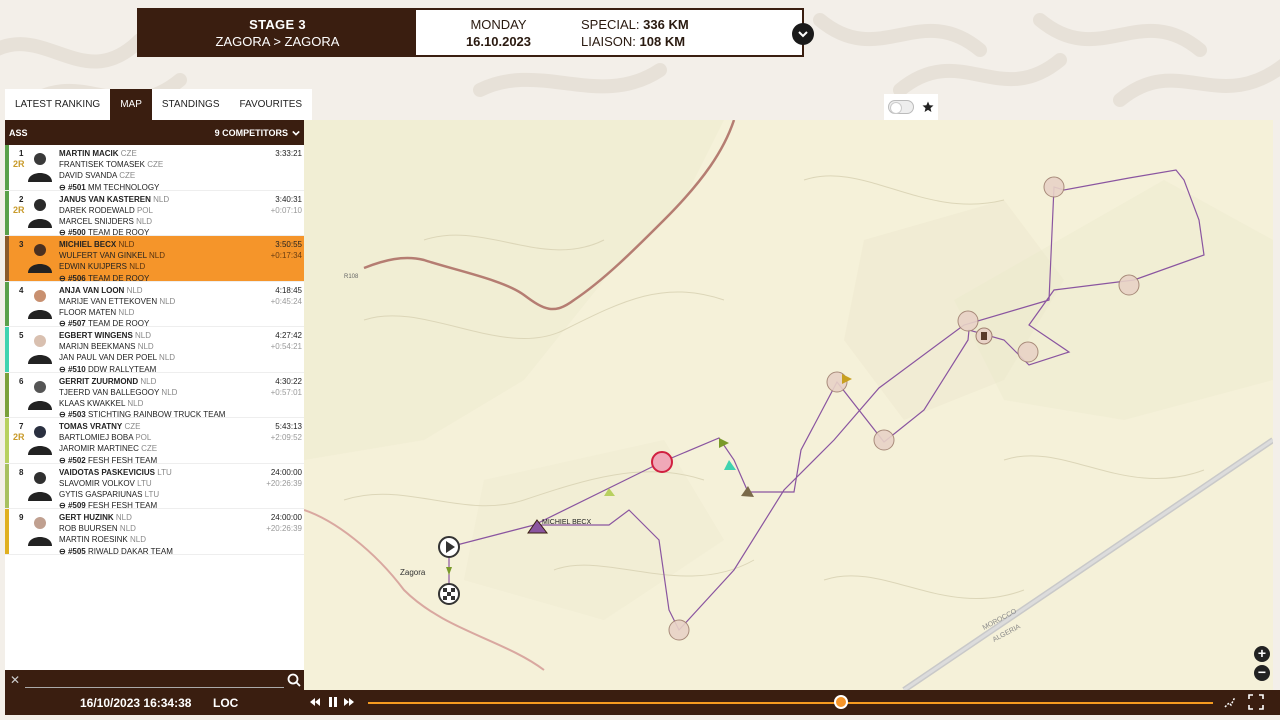  Describe the element at coordinates (790, 703) in the screenshot. I see `timeline-track` at that location.